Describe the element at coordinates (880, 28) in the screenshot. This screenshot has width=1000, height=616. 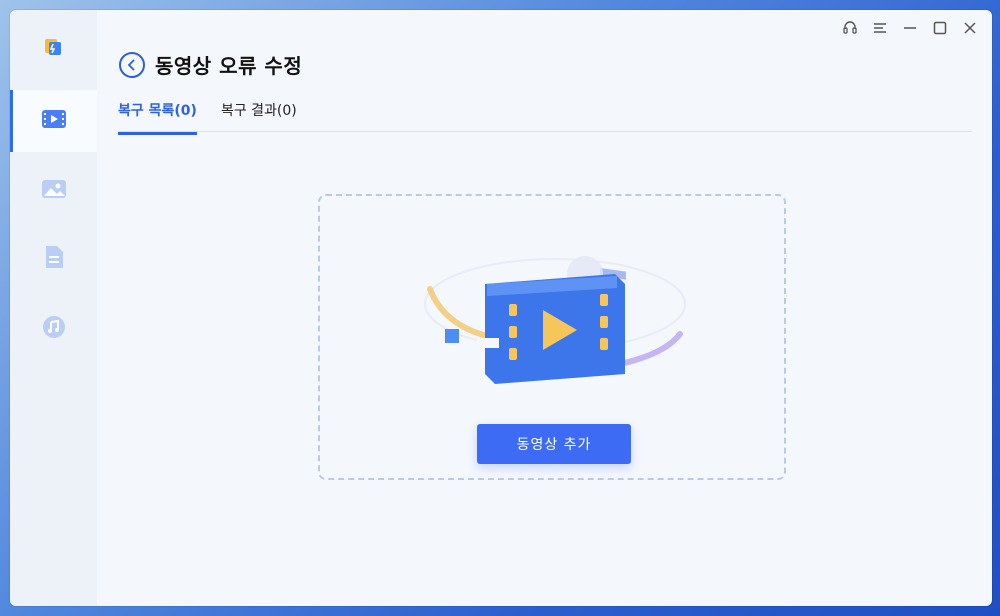
I see `menu-icon` at that location.